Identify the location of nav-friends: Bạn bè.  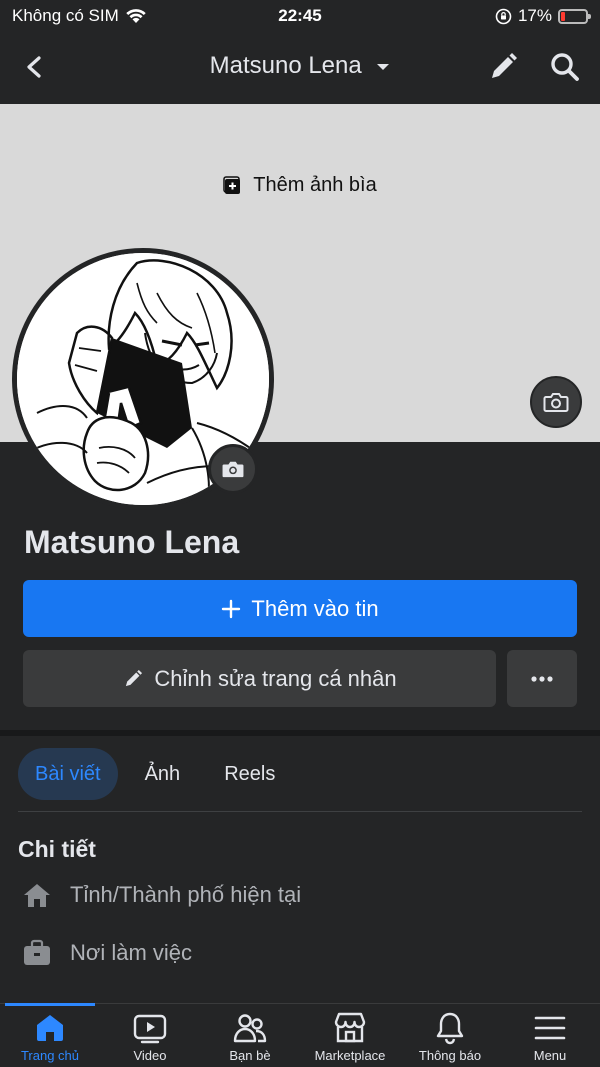
(250, 1036).